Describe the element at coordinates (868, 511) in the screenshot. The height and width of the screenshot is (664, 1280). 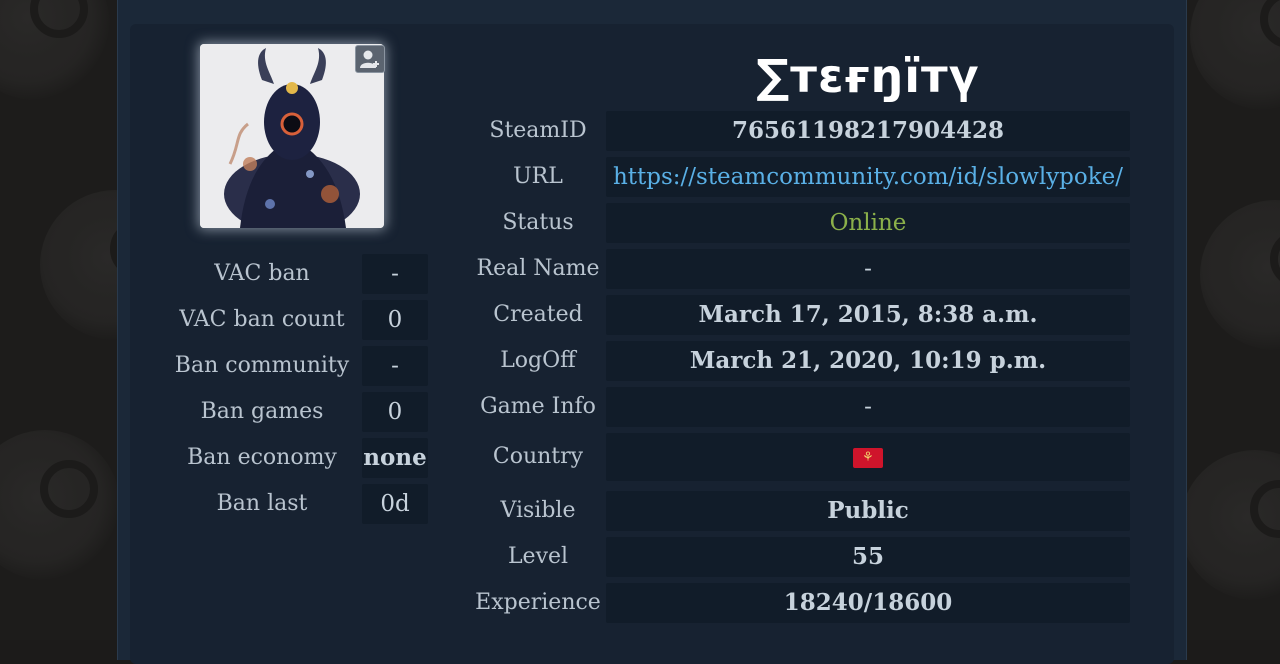
I see `visible-value: Public` at that location.